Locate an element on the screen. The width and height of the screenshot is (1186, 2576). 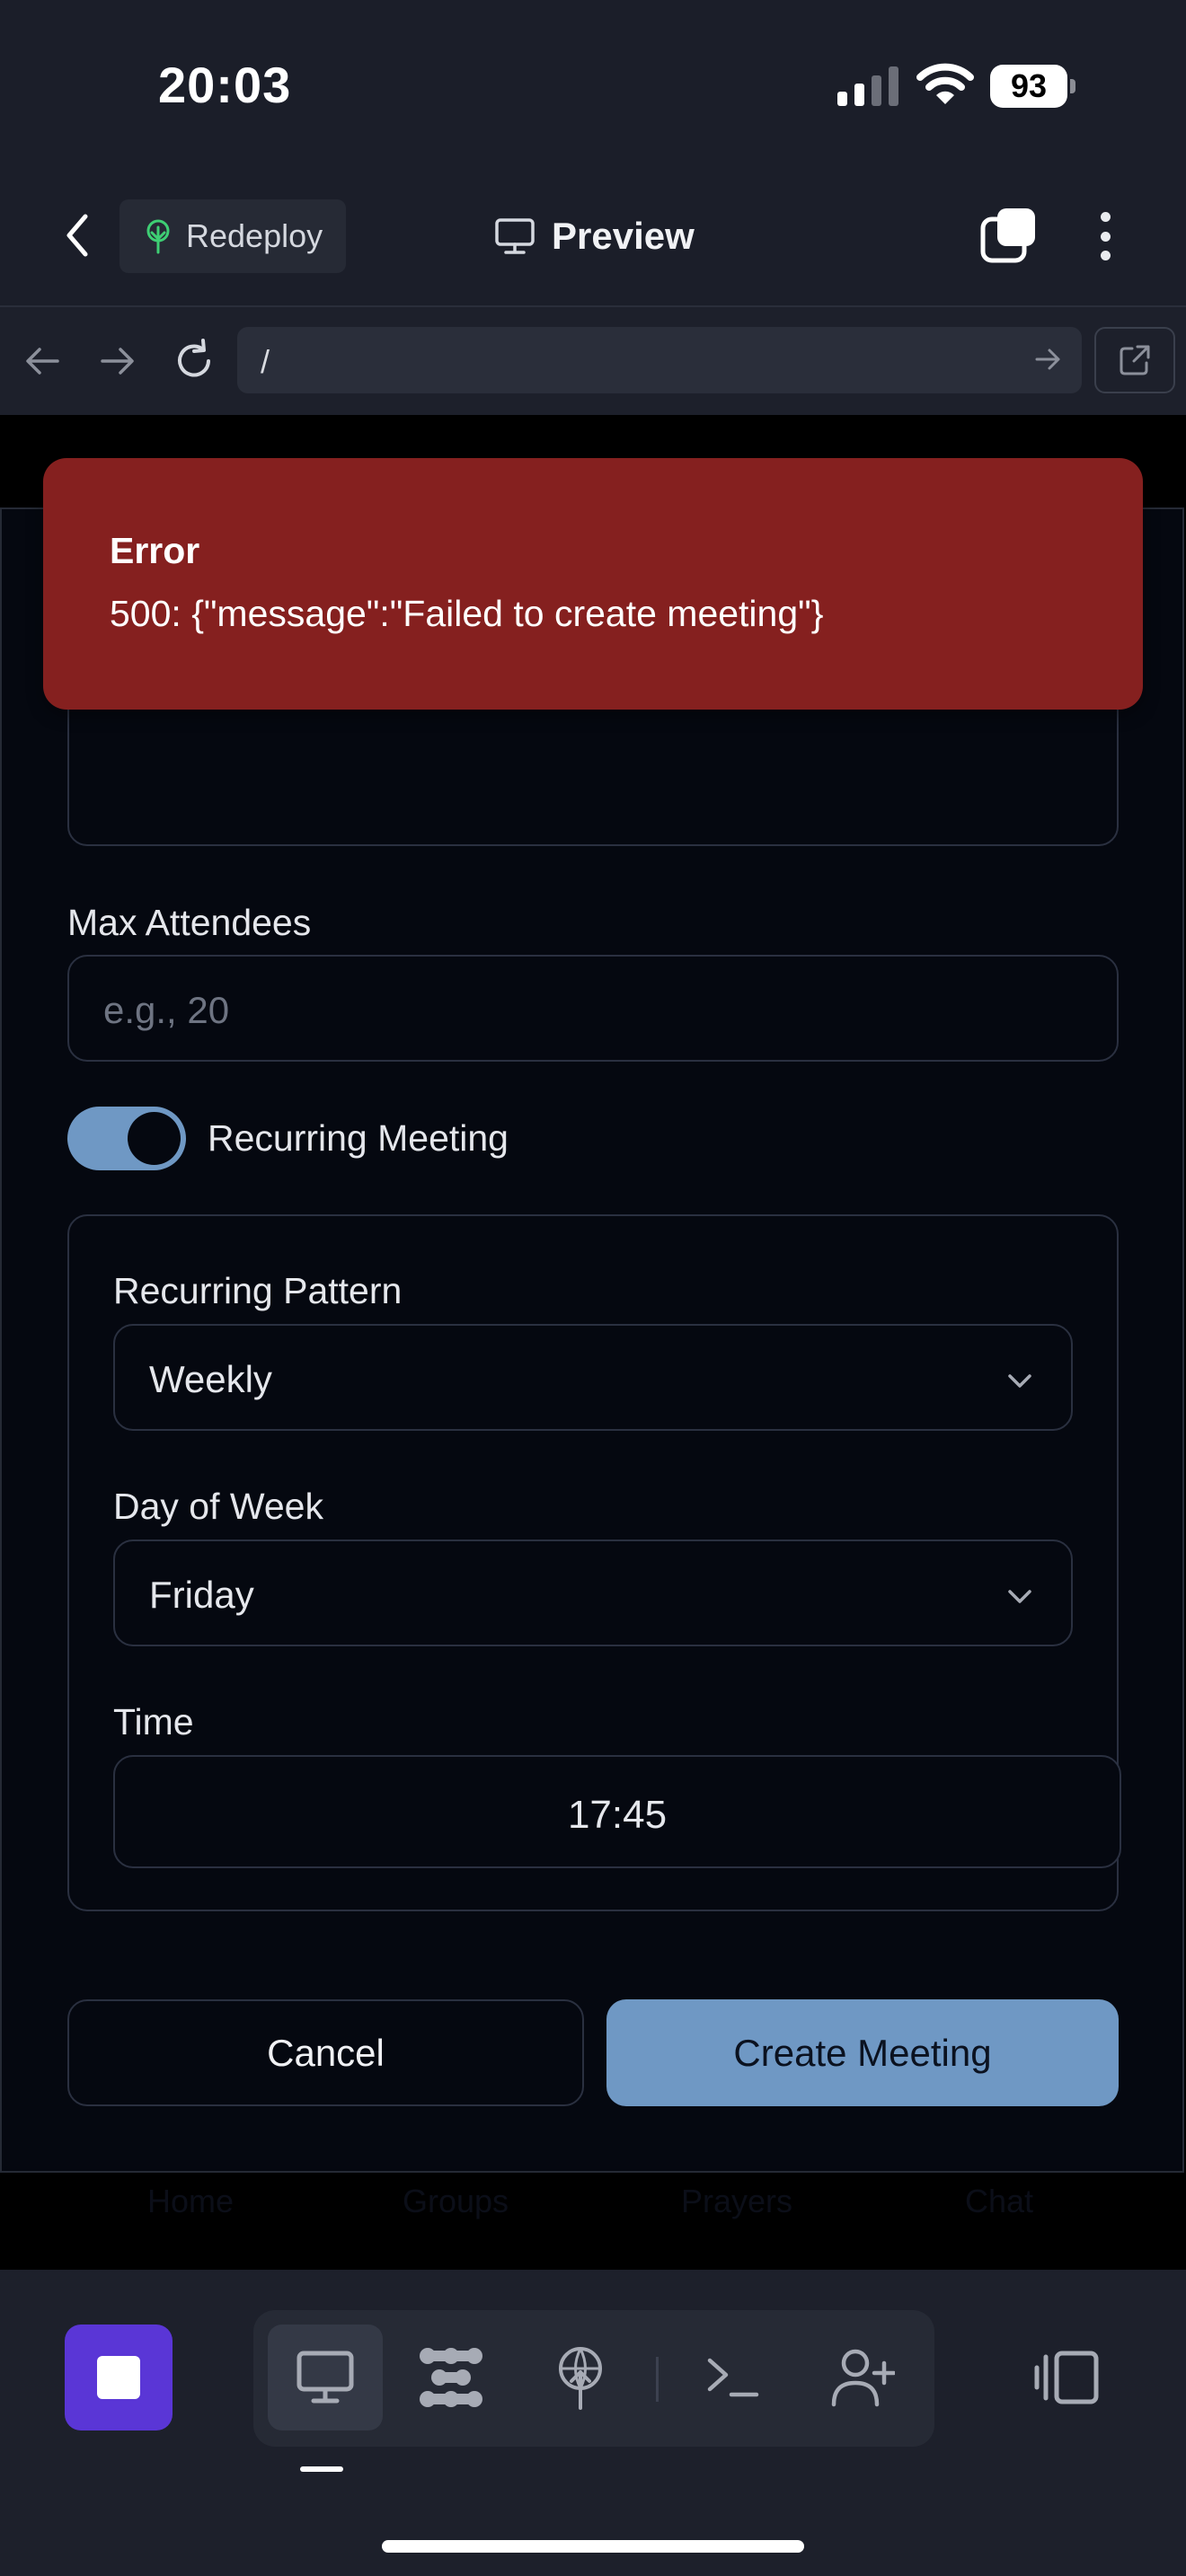
stop-button is located at coordinates (119, 2377).